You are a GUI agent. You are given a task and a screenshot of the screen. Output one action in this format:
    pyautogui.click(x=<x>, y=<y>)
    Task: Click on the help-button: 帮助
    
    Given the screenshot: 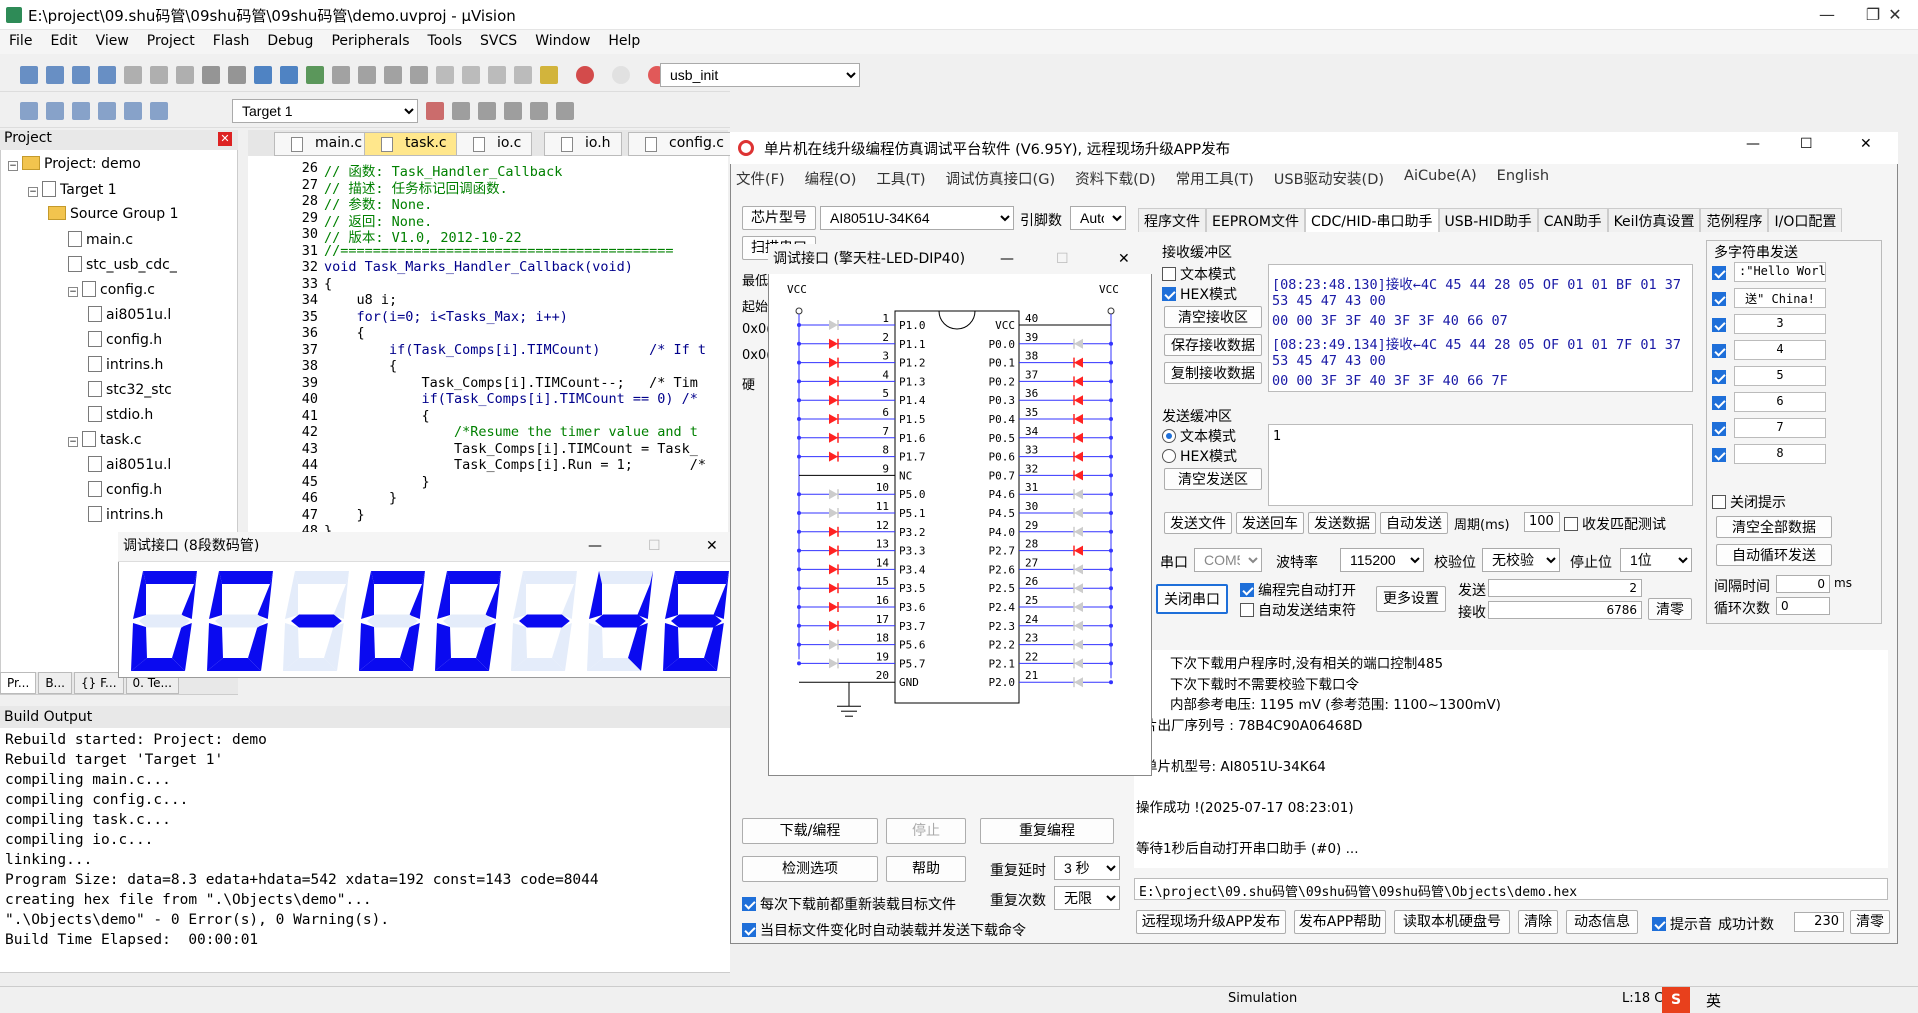 What is the action you would take?
    pyautogui.click(x=926, y=869)
    